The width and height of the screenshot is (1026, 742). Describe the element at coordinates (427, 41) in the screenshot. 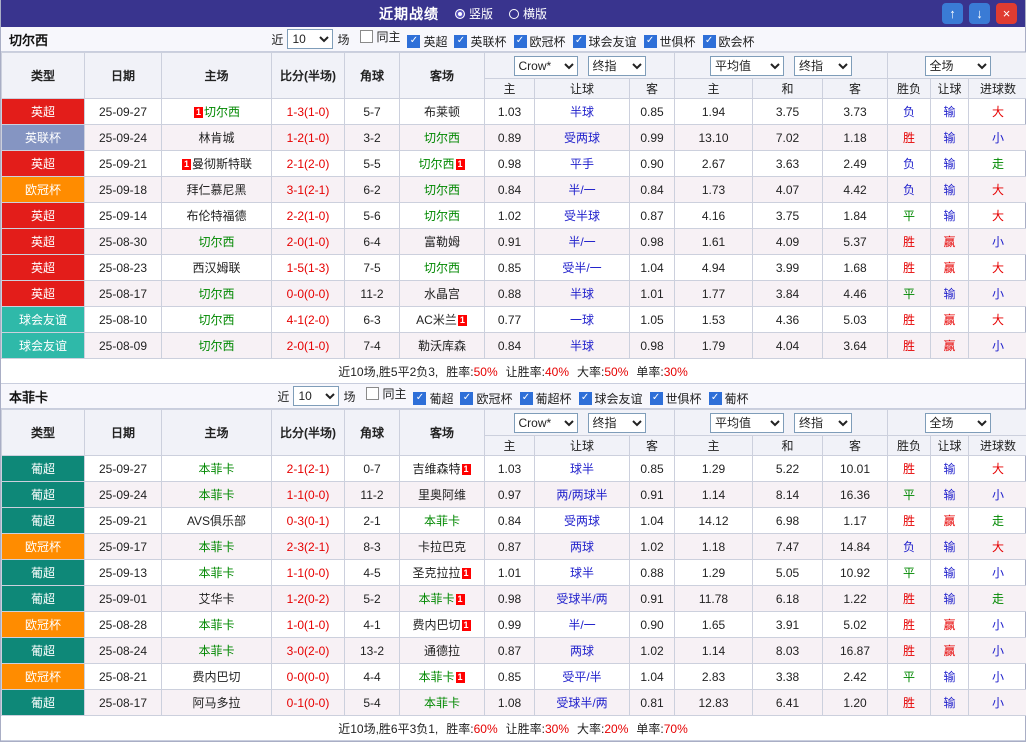

I see `filter-check-league: ✓英超` at that location.